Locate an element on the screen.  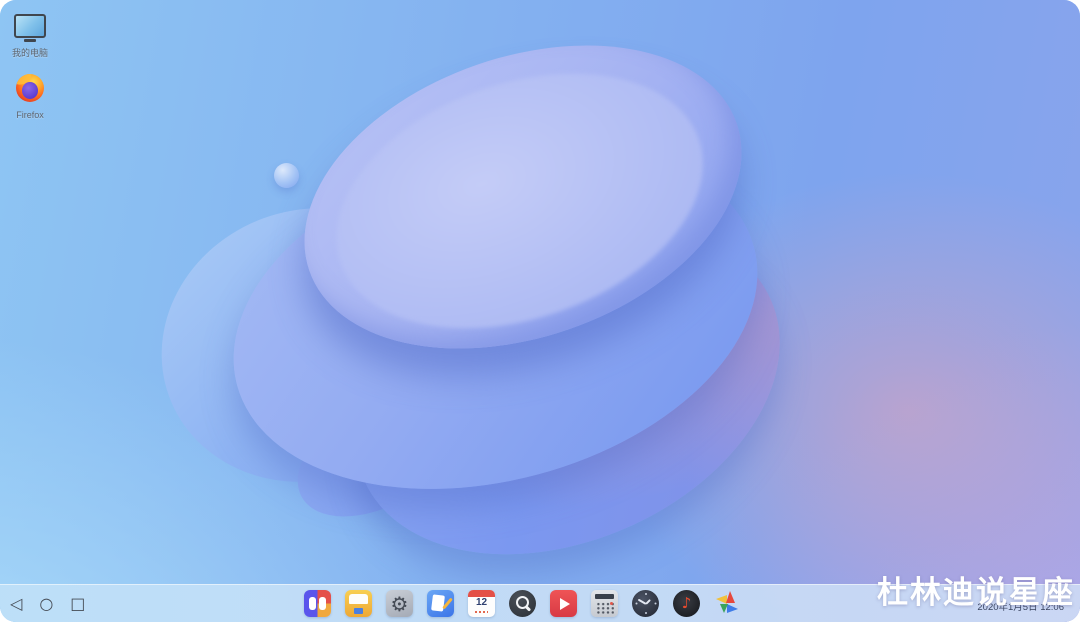
clock-icon is located at coordinates (645, 603).